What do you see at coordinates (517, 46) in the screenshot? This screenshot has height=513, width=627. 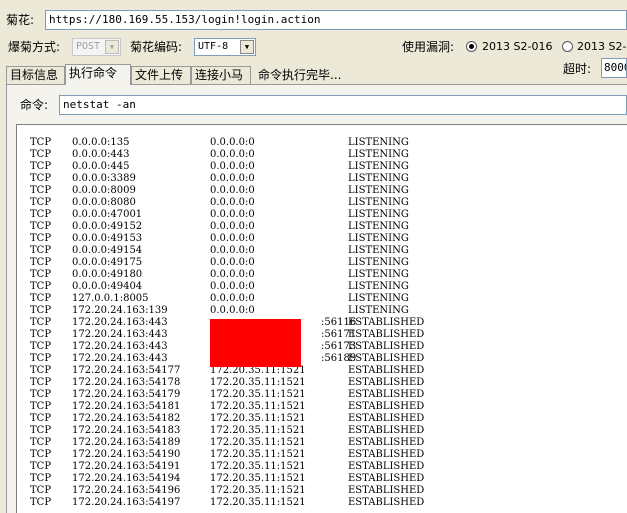 I see `exploit-option-label: 2013 S2-016` at bounding box center [517, 46].